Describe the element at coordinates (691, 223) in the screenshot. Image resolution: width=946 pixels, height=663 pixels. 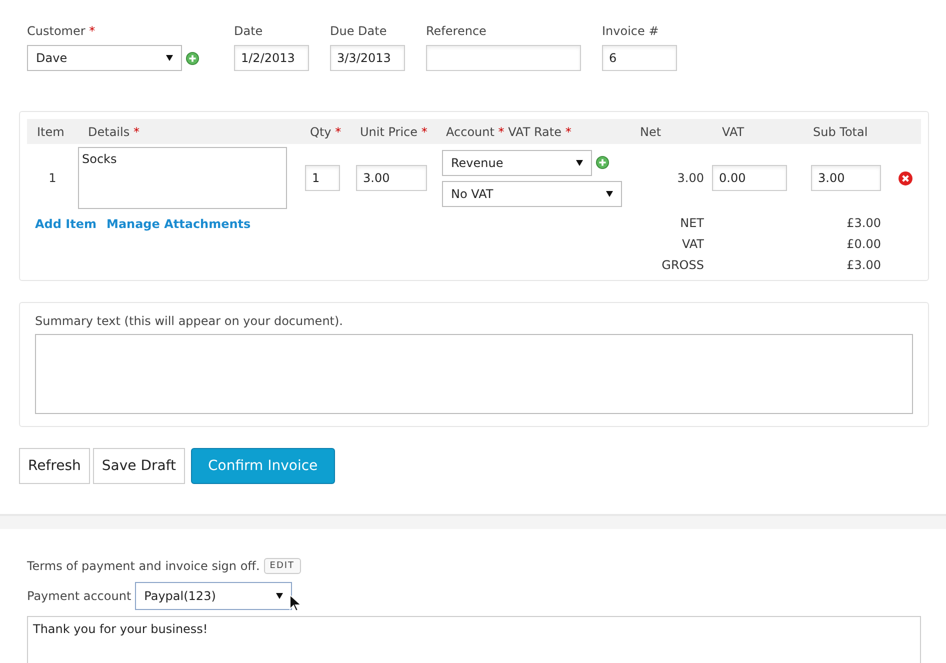
I see `total-label: NET` at that location.